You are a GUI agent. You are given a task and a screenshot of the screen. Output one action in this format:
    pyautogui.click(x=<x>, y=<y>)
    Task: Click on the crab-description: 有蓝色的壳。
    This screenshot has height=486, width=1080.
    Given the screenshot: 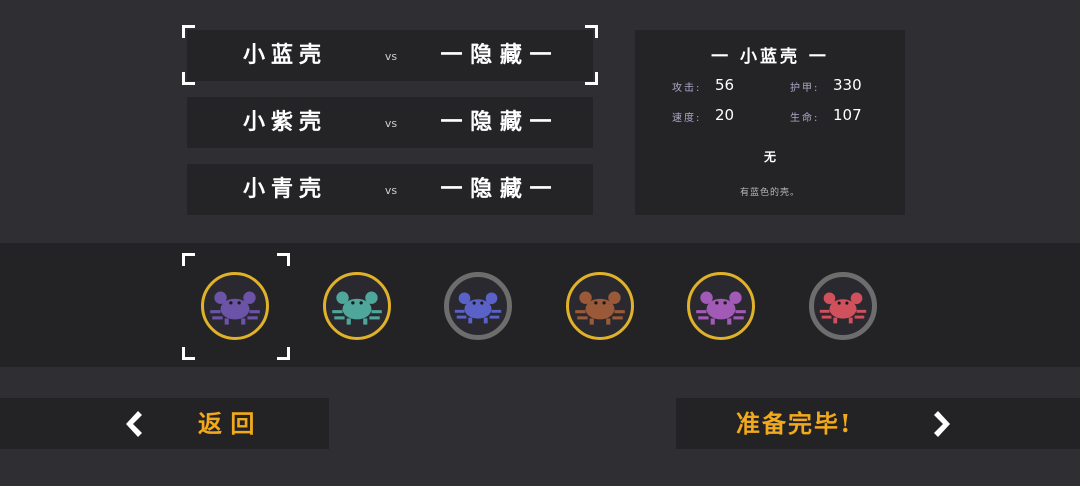 What is the action you would take?
    pyautogui.click(x=769, y=193)
    